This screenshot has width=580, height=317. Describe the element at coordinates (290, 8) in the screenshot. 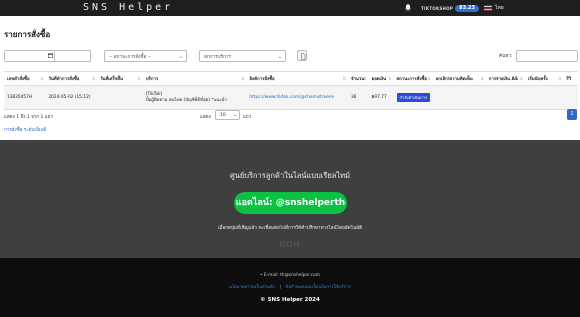

I see `top-navbar: SNS Helper TIKTOKSHOP 83.23 ไทย` at that location.